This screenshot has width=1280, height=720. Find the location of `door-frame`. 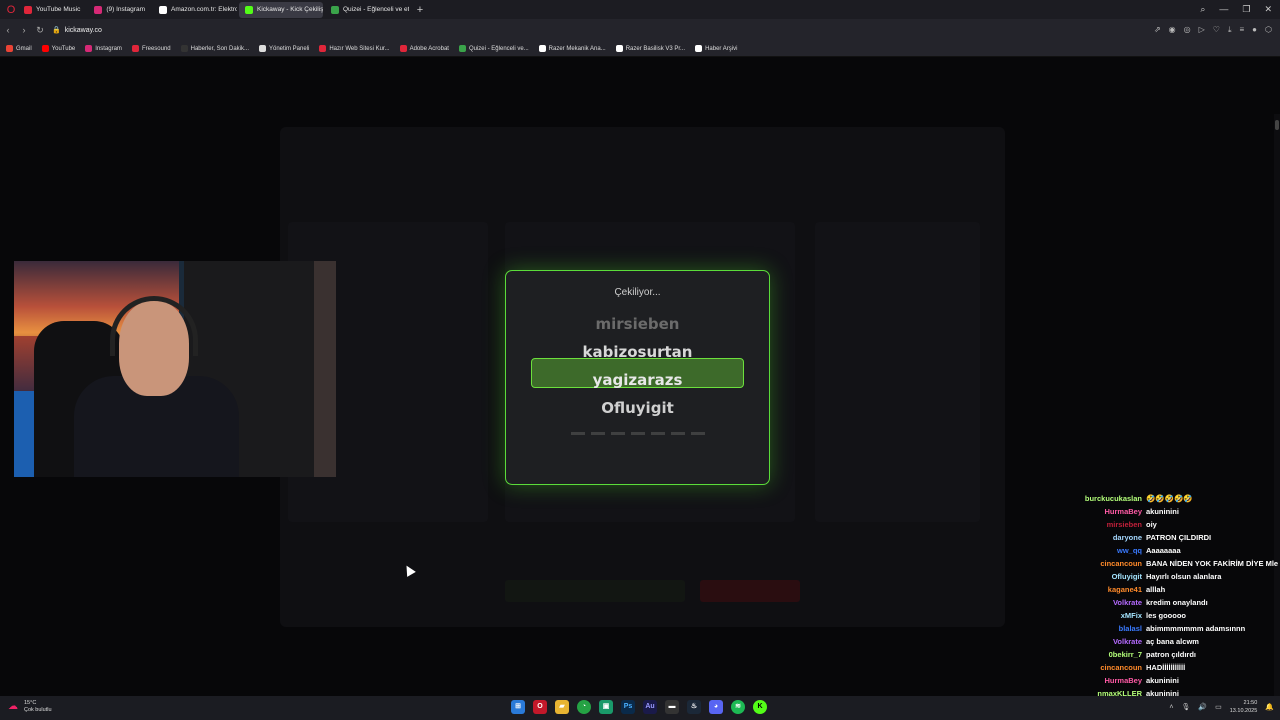

door-frame is located at coordinates (325, 369).